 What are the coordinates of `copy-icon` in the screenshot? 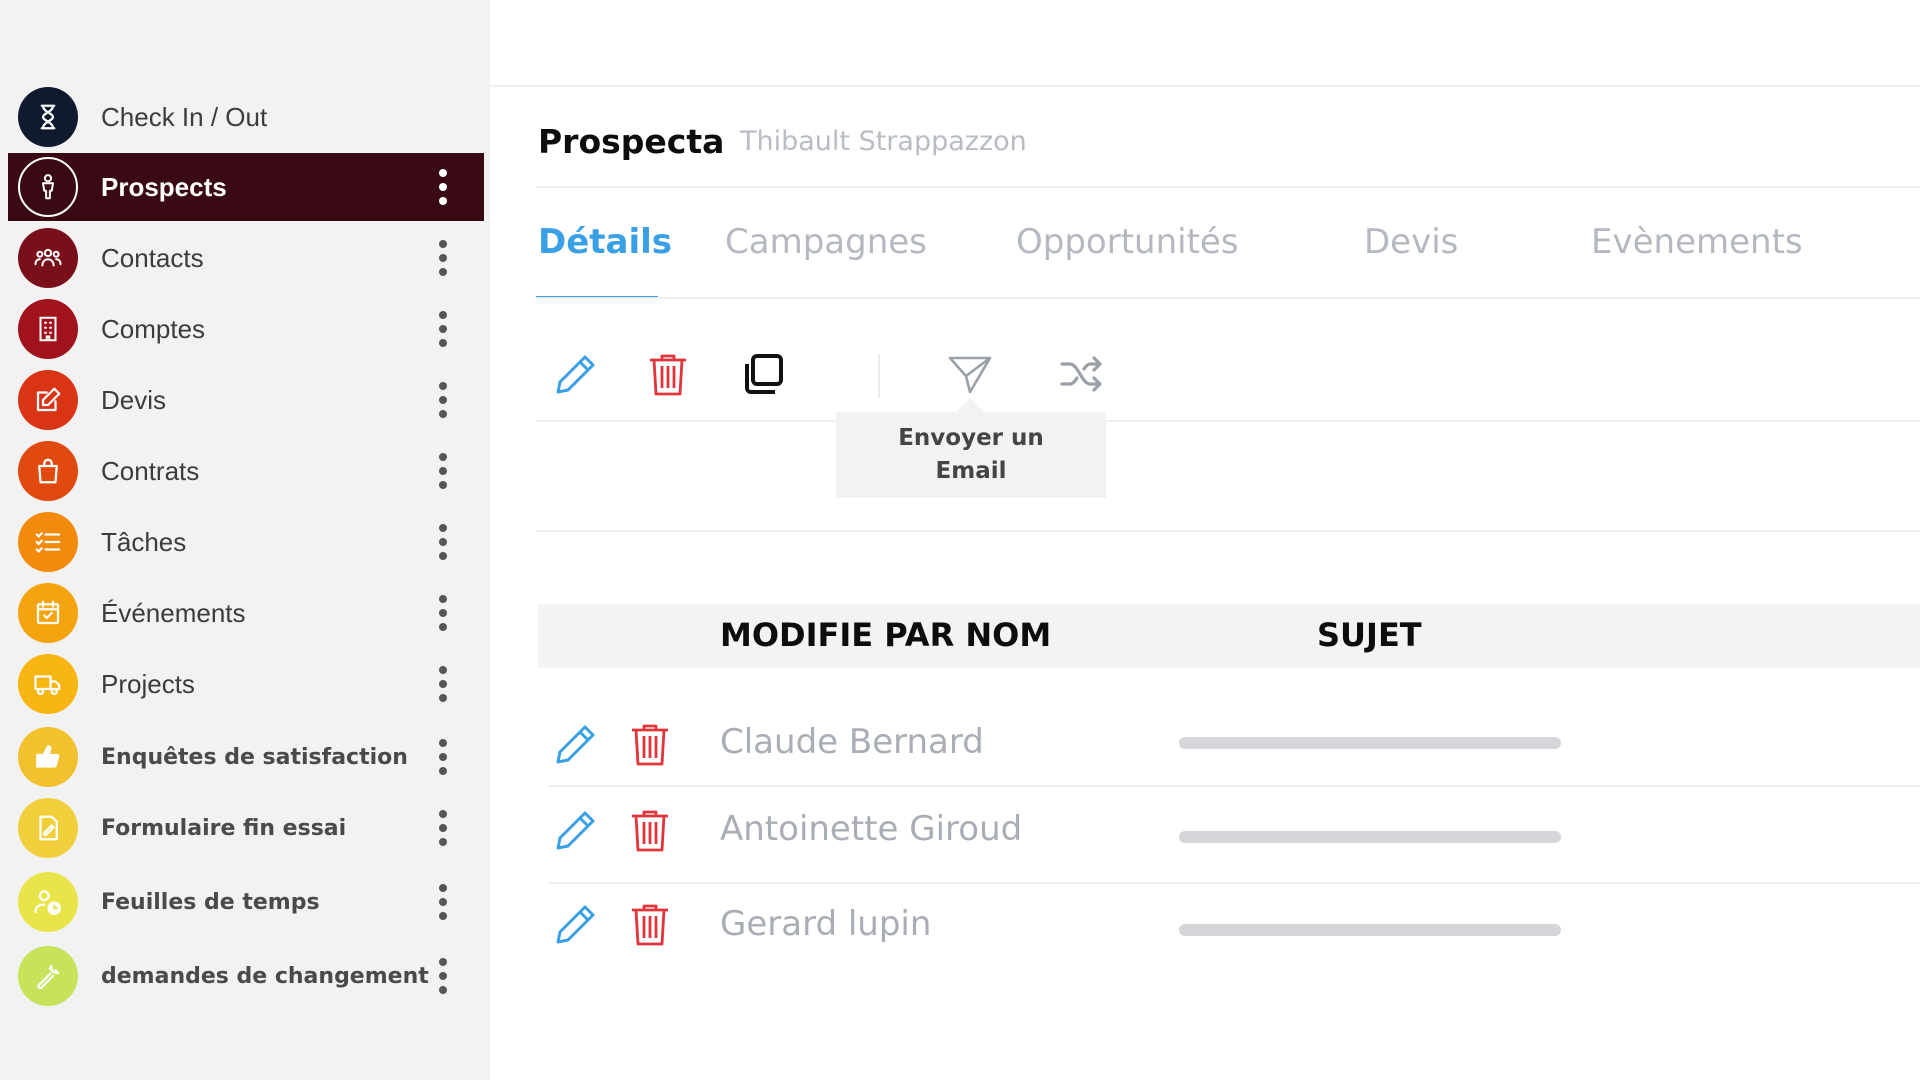 It's located at (763, 374).